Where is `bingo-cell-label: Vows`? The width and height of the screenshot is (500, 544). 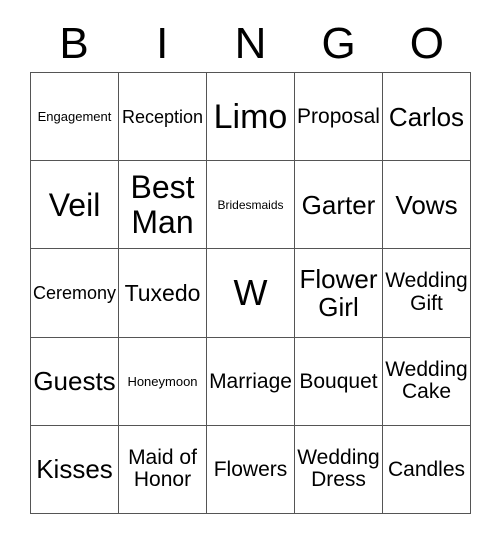
bingo-cell-label: Vows is located at coordinates (426, 204).